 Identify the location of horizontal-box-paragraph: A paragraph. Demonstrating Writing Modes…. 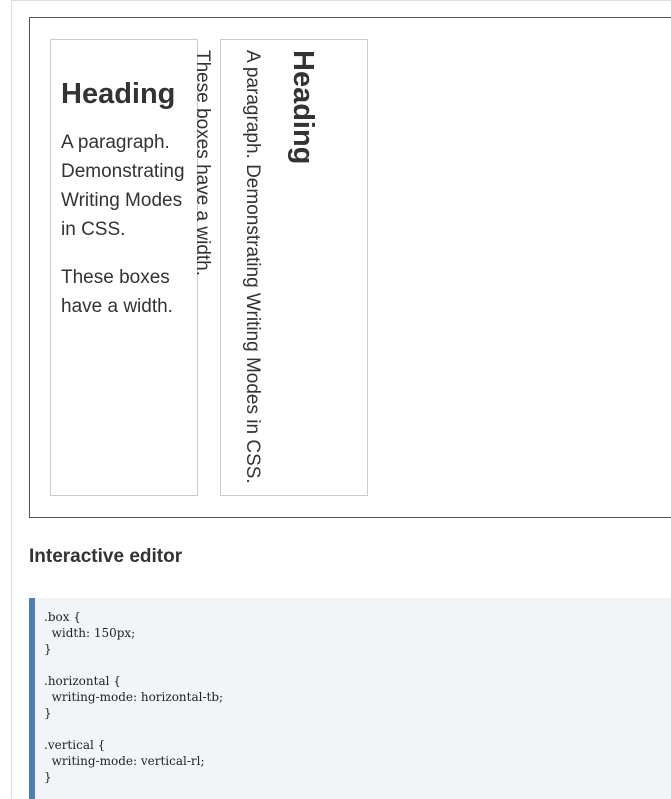
(123, 186).